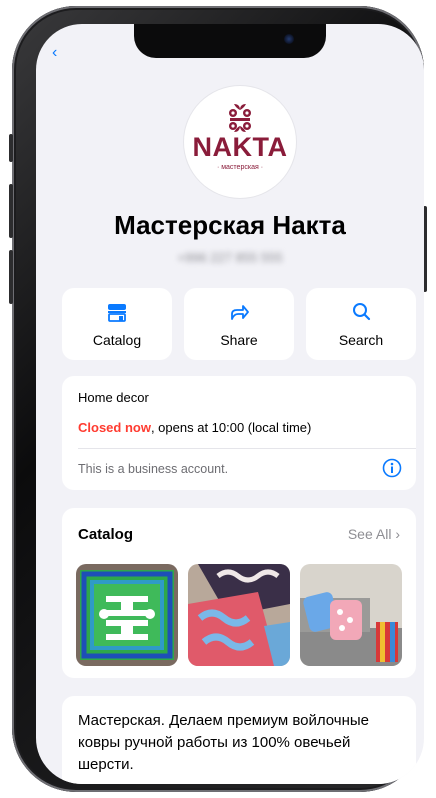 The height and width of the screenshot is (798, 436). Describe the element at coordinates (230, 257) in the screenshot. I see `phone-number: +996 227 855 555` at that location.